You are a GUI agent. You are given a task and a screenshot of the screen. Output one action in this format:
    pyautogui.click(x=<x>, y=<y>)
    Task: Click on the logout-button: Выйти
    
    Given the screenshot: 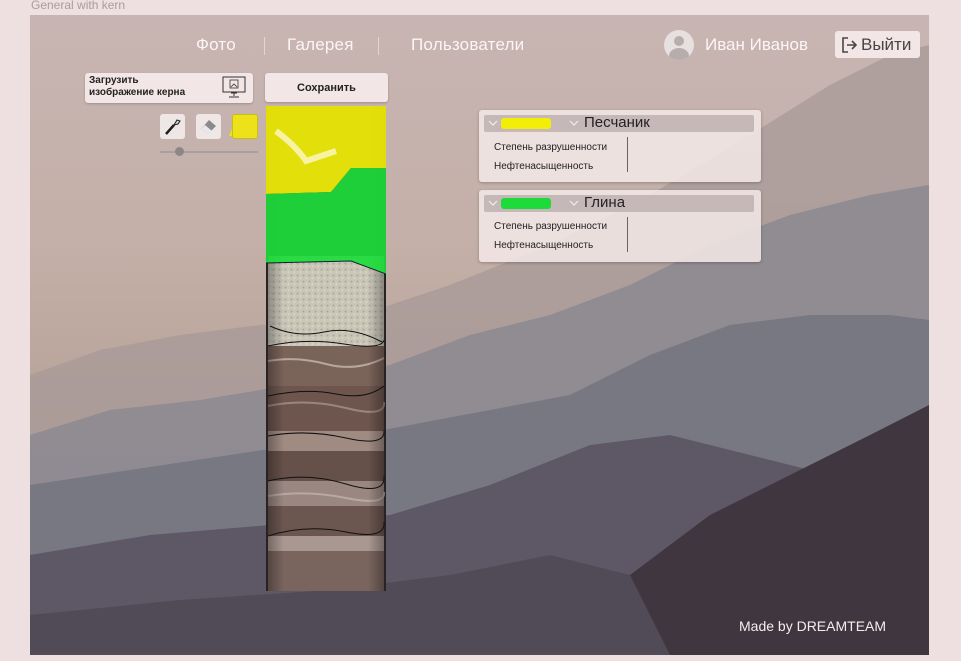 What is the action you would take?
    pyautogui.click(x=877, y=44)
    